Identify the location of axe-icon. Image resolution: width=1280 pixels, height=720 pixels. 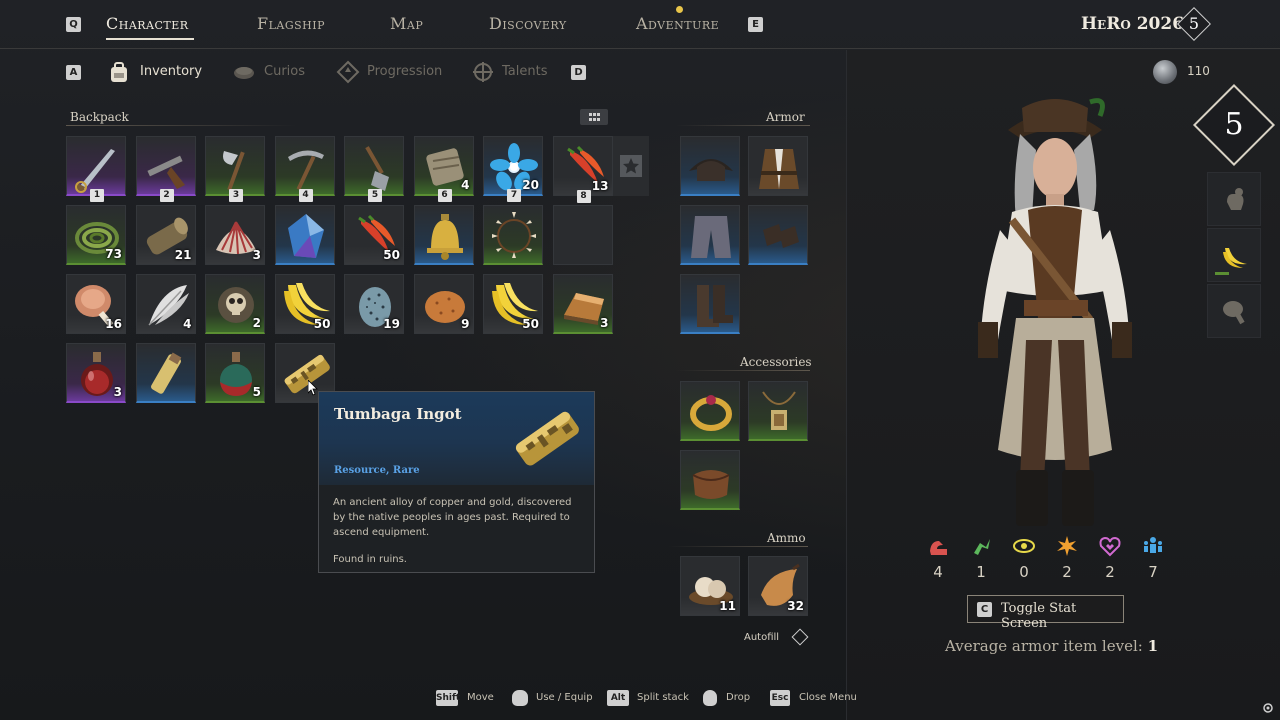
(234, 171).